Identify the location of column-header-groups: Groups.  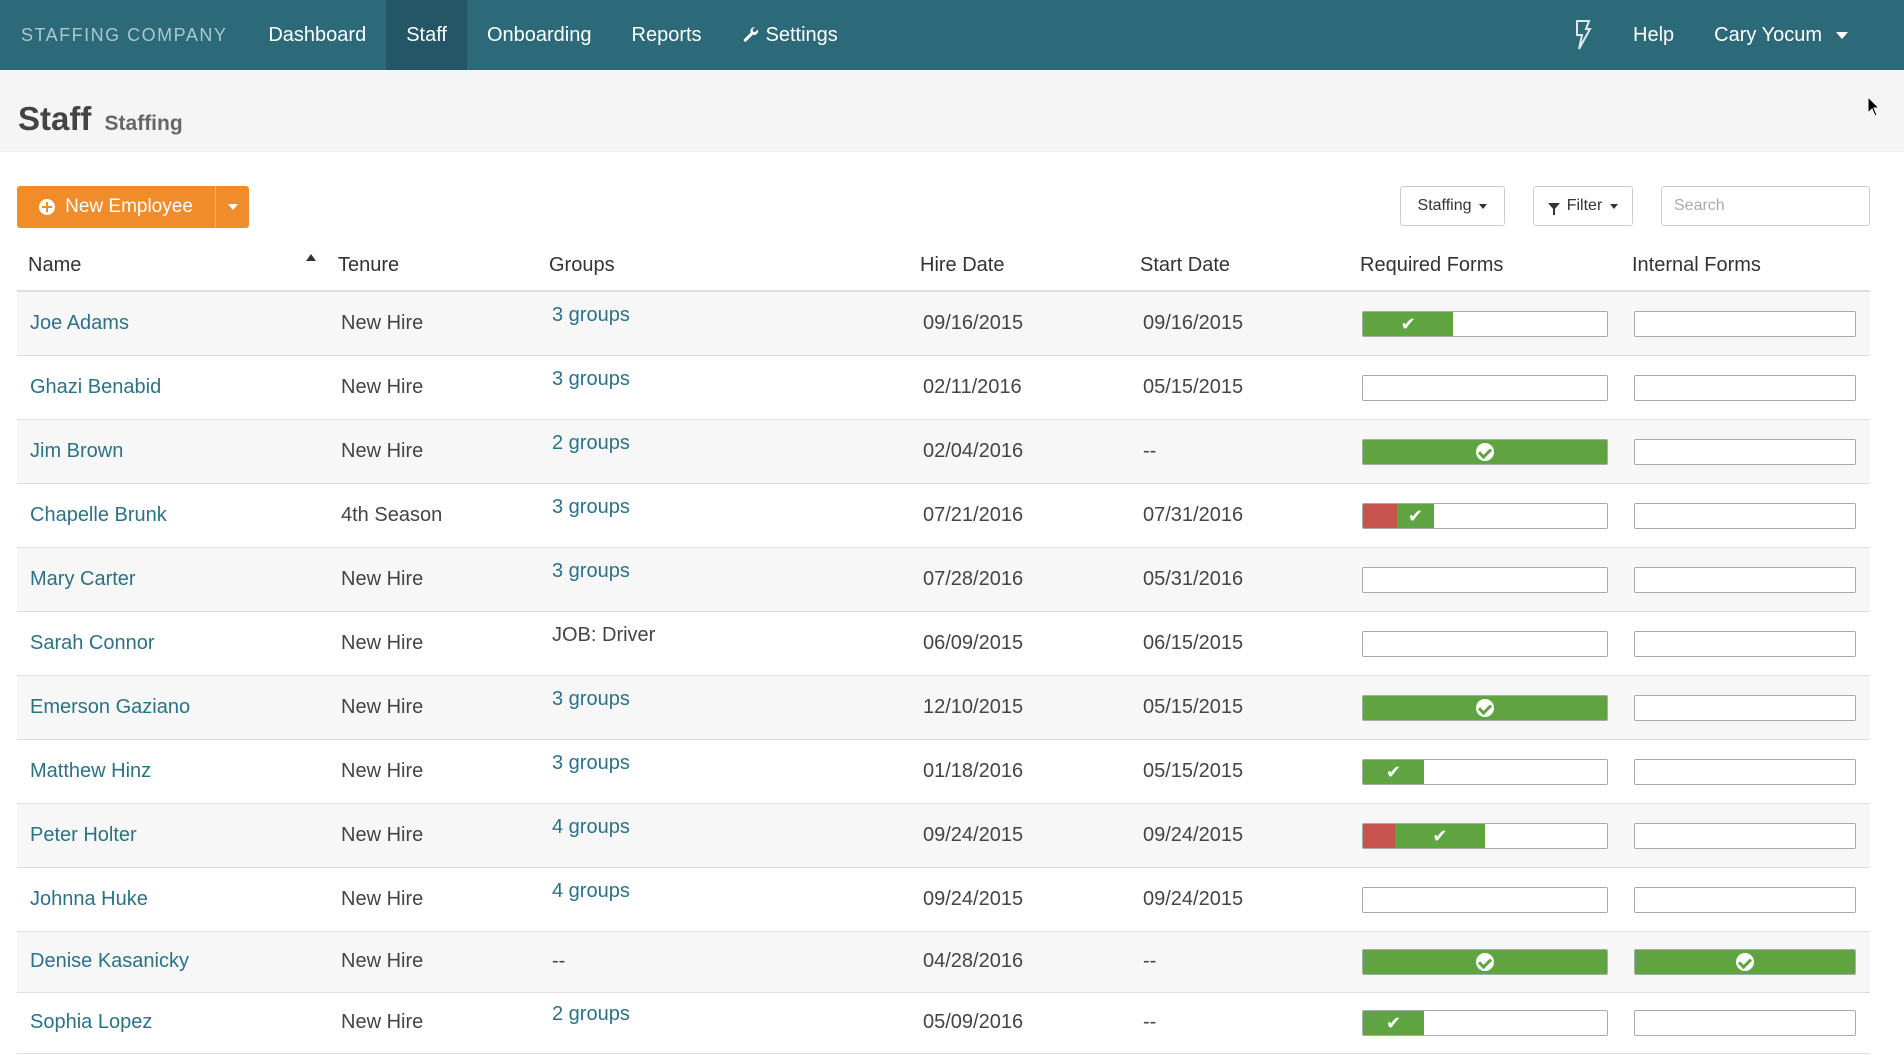
(582, 265).